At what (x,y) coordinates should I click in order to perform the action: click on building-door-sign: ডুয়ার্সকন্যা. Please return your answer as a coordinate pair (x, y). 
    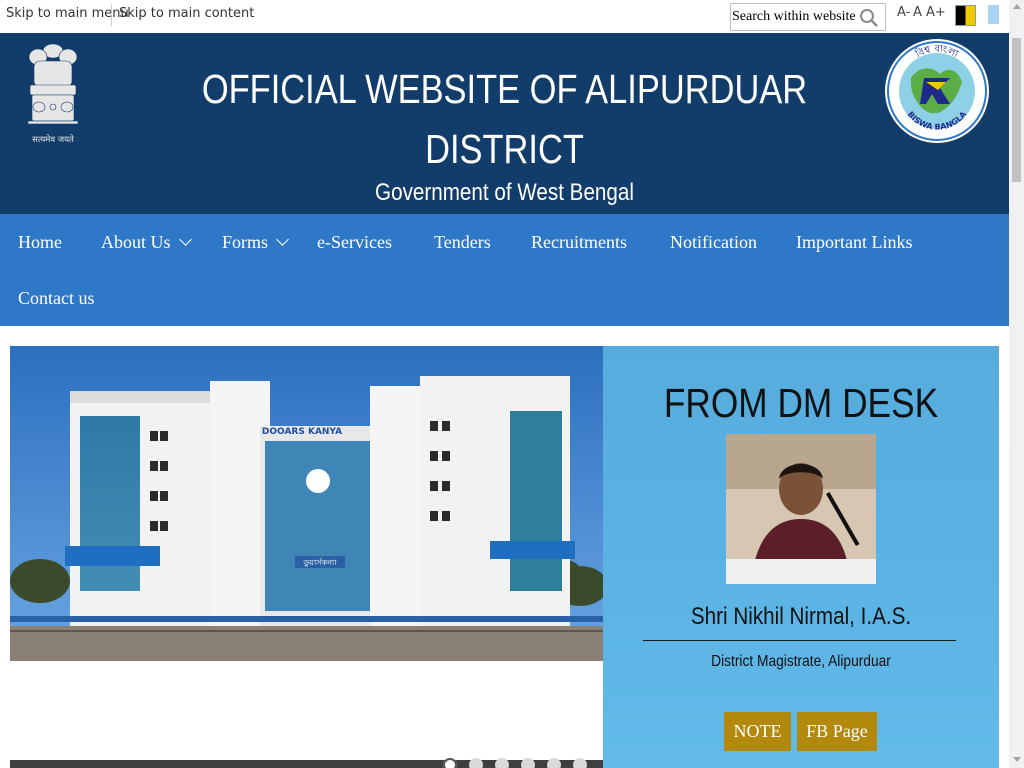
    Looking at the image, I should click on (319, 562).